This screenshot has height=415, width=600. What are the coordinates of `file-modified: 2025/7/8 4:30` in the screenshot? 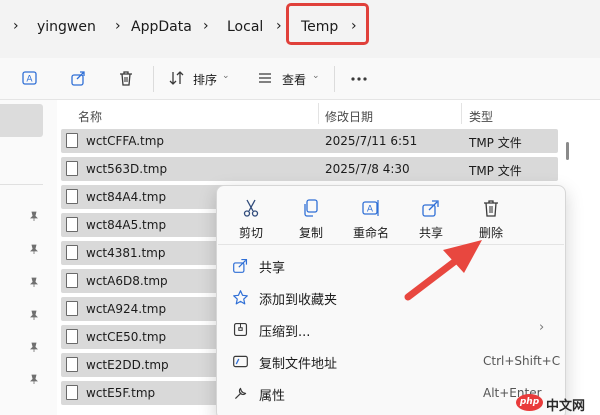 It's located at (367, 169).